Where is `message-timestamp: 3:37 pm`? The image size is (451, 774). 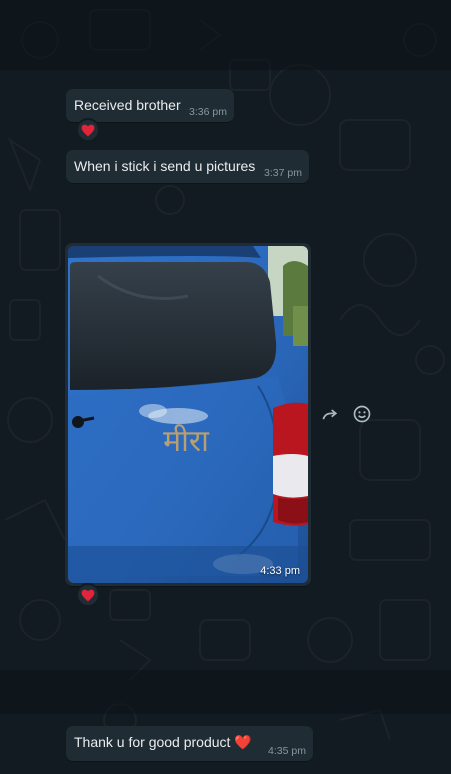
message-timestamp: 3:37 pm is located at coordinates (283, 173).